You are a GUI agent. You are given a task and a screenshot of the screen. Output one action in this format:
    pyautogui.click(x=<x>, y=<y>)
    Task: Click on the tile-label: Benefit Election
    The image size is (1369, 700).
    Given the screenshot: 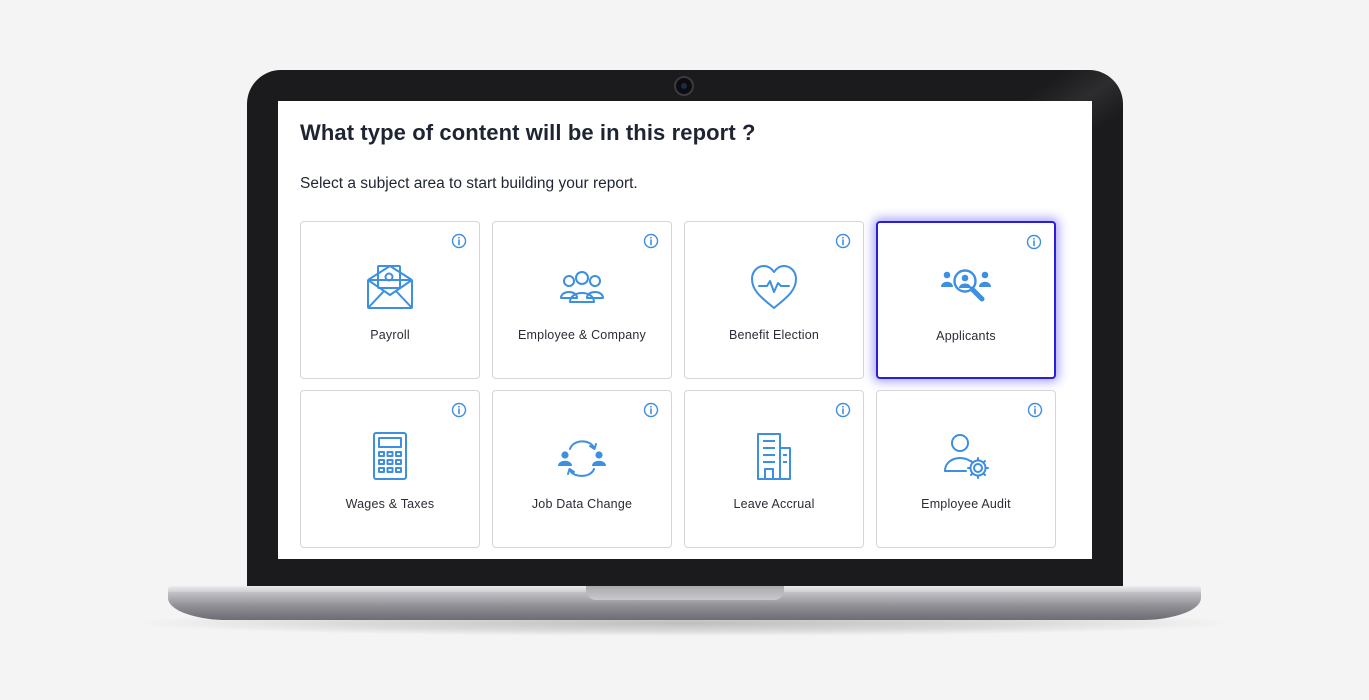 What is the action you would take?
    pyautogui.click(x=774, y=335)
    